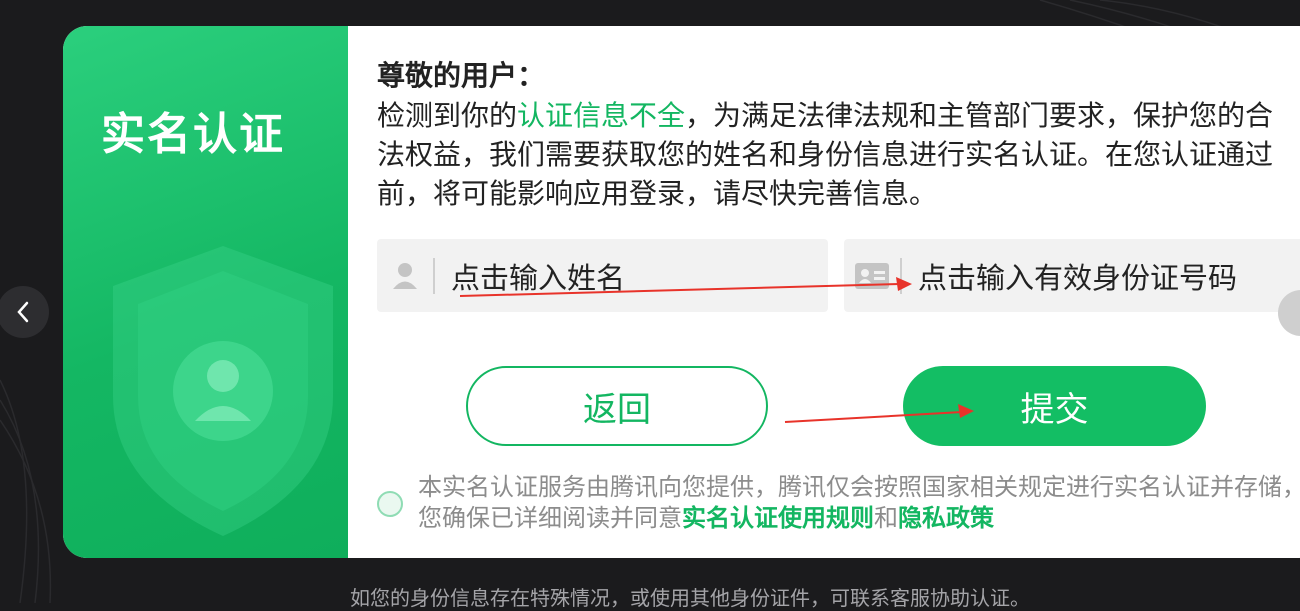  I want to click on notice-highlight: 认证信息不全, so click(601, 115).